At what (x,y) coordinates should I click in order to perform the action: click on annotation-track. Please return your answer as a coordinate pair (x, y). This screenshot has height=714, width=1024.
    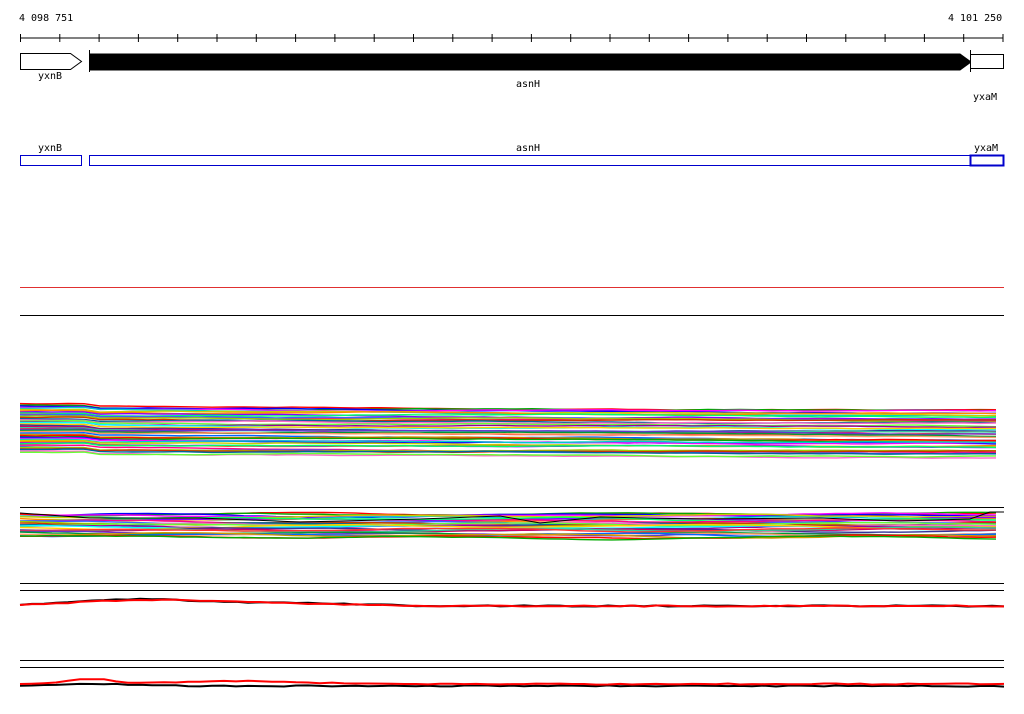
    Looking at the image, I should click on (512, 160).